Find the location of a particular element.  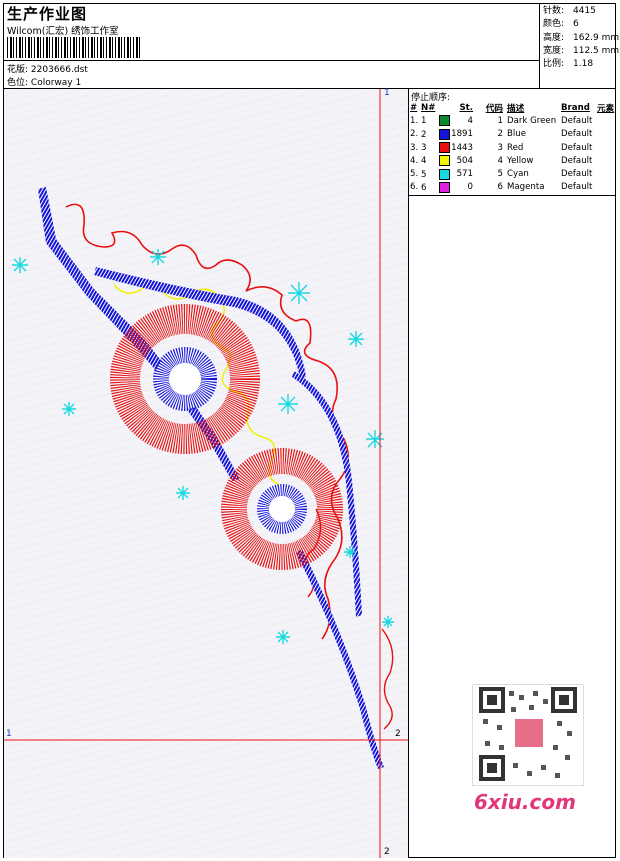

table-row: 2. 2 1891 2 Blue Default is located at coordinates (512, 134).